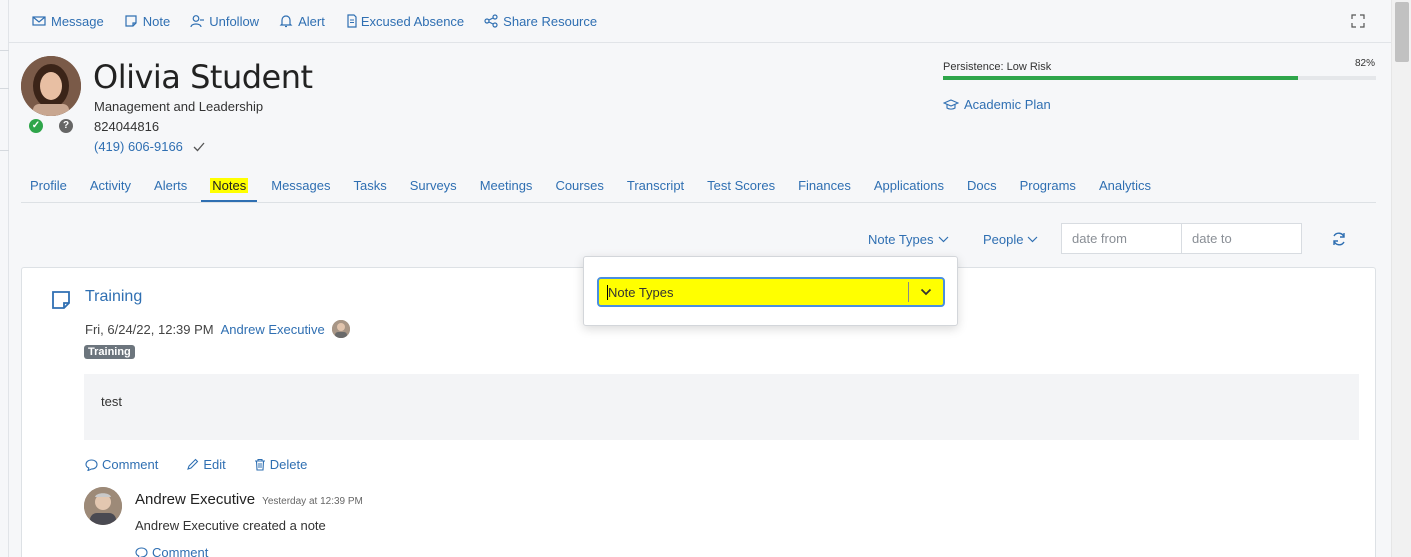 Image resolution: width=1411 pixels, height=557 pixels. I want to click on alert-button: Alert, so click(302, 21).